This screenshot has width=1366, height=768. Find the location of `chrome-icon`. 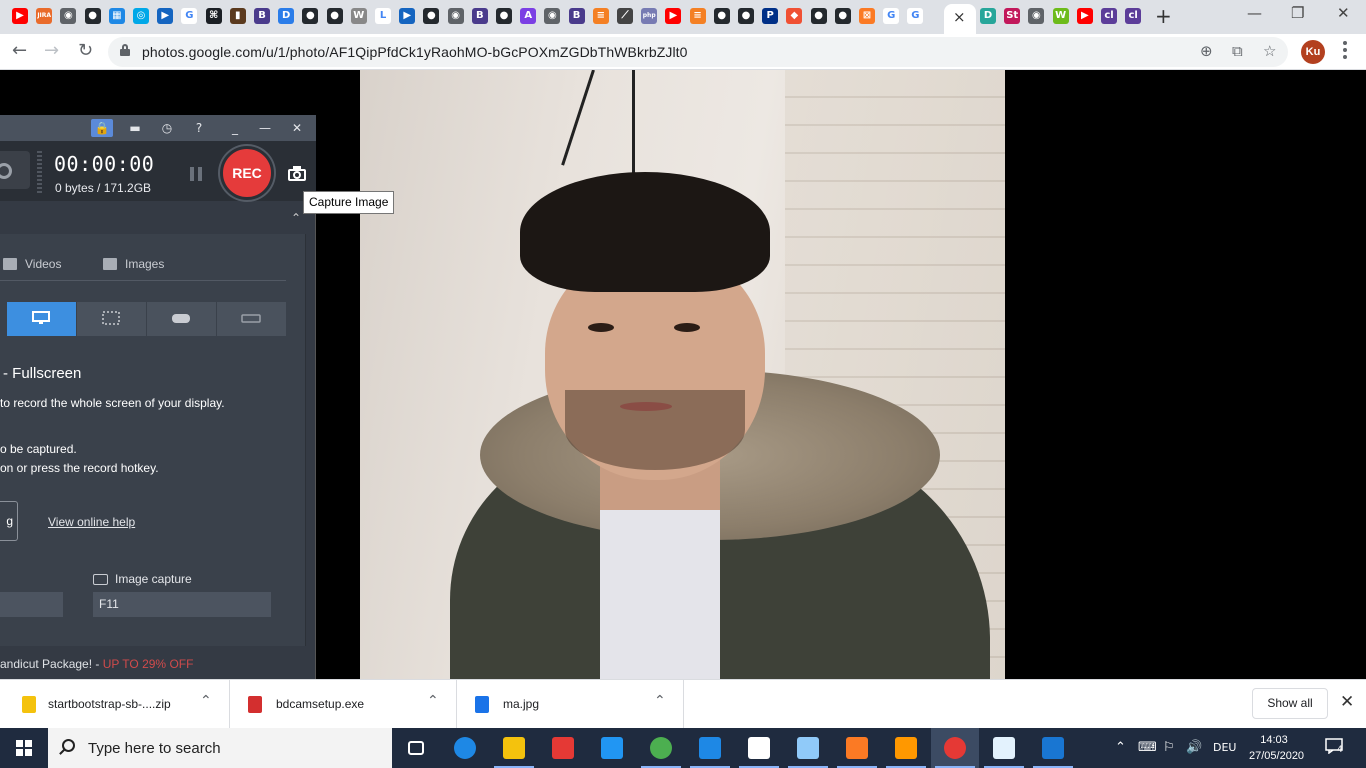

chrome-icon is located at coordinates (661, 748).